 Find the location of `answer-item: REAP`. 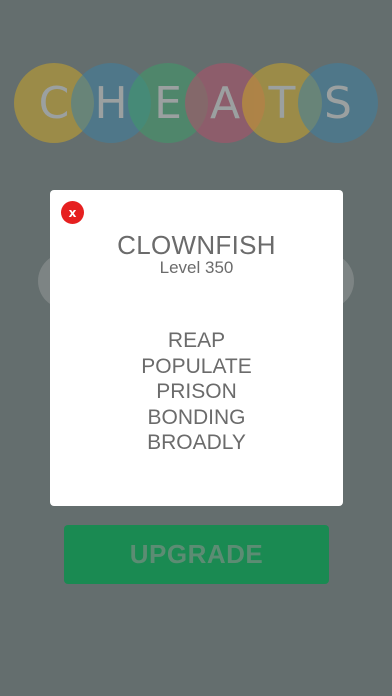

answer-item: REAP is located at coordinates (196, 340).